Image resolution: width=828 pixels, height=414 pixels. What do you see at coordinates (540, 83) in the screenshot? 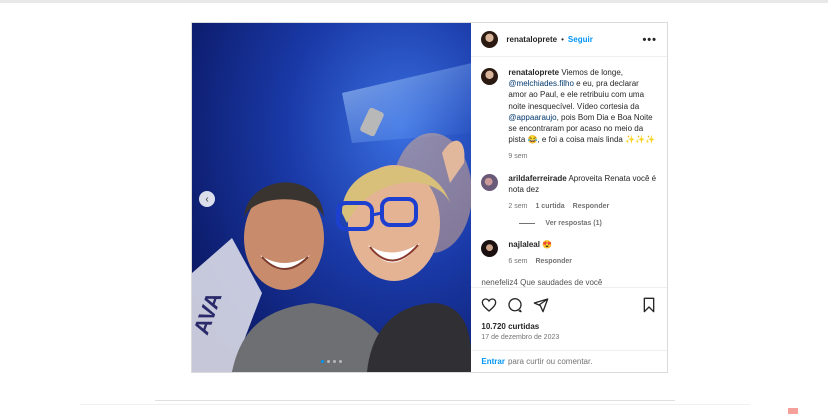
I see `mention-link: @melchiades.filho` at bounding box center [540, 83].